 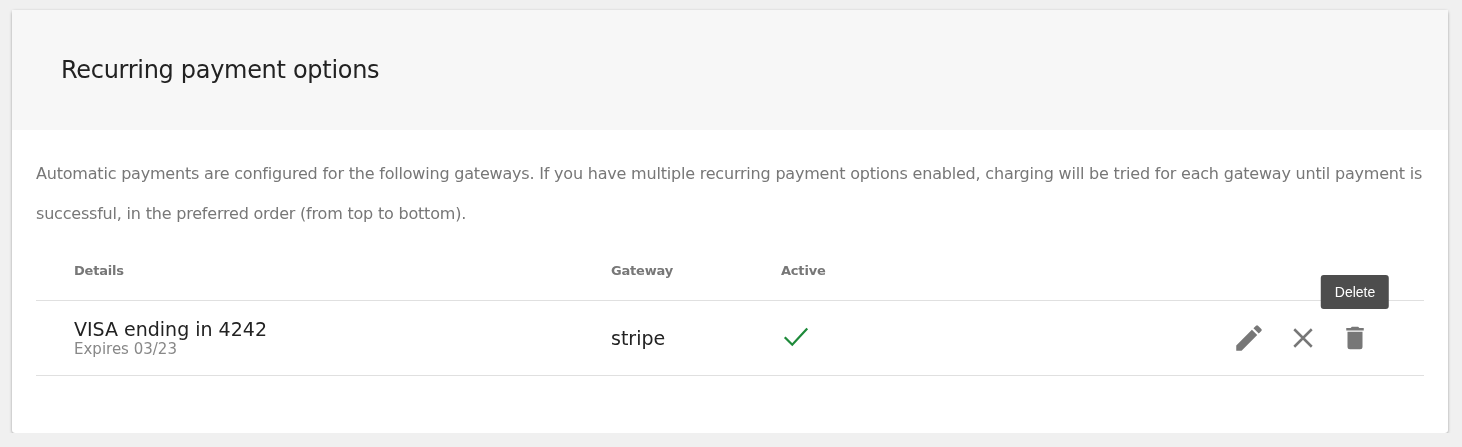 What do you see at coordinates (99, 270) in the screenshot?
I see `column-header: Details` at bounding box center [99, 270].